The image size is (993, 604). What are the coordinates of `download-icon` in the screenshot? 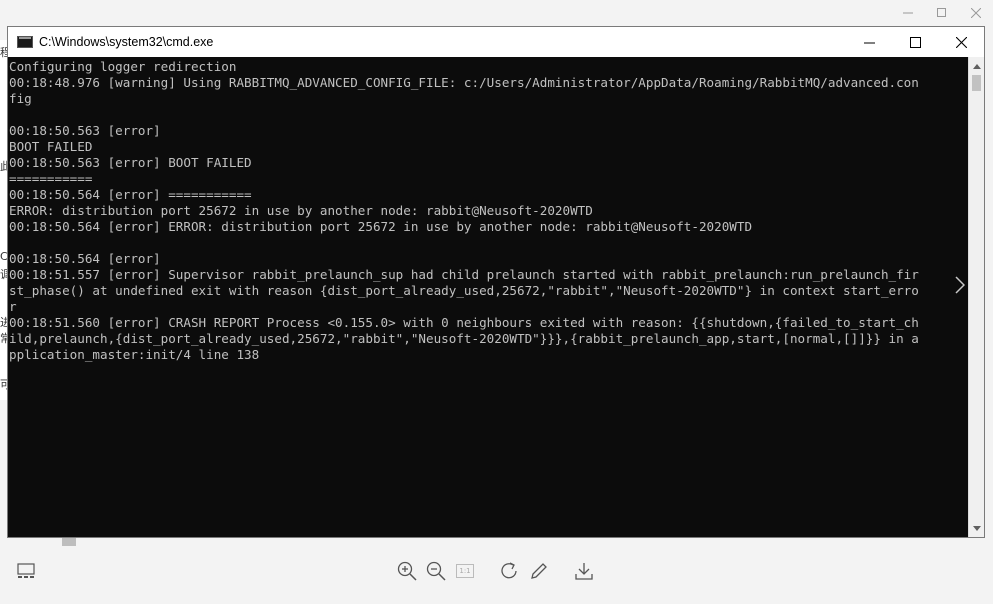 It's located at (584, 571).